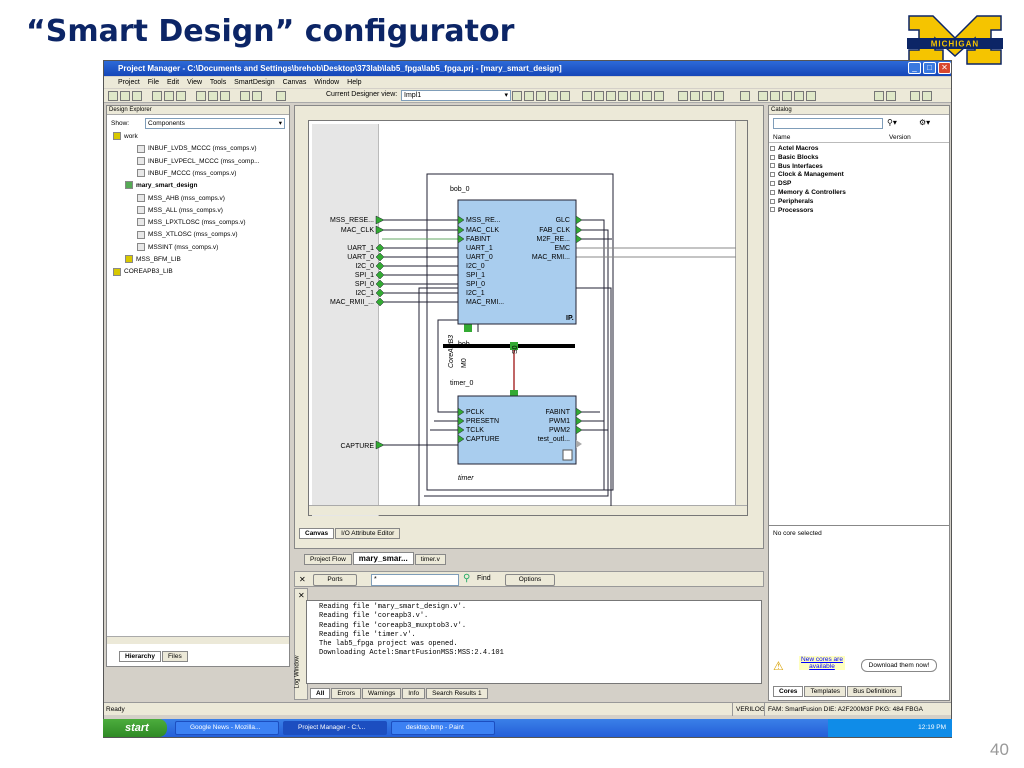  What do you see at coordinates (811, 96) in the screenshot?
I see `text-icon` at bounding box center [811, 96].